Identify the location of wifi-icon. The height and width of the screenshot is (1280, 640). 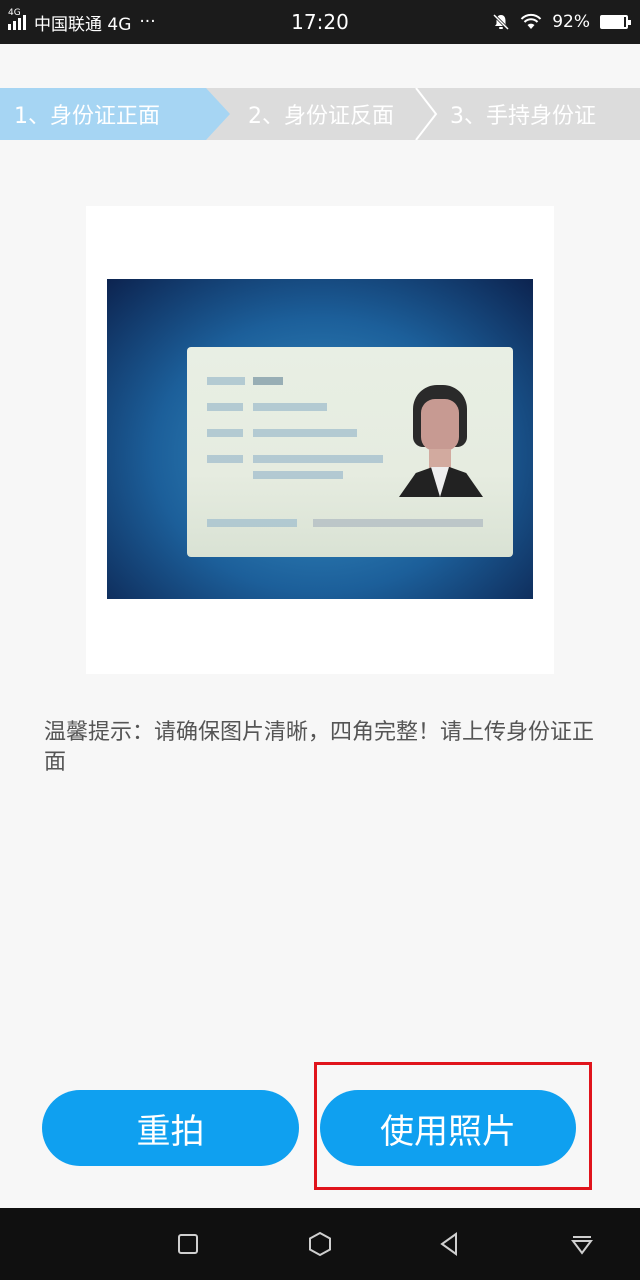
(531, 21).